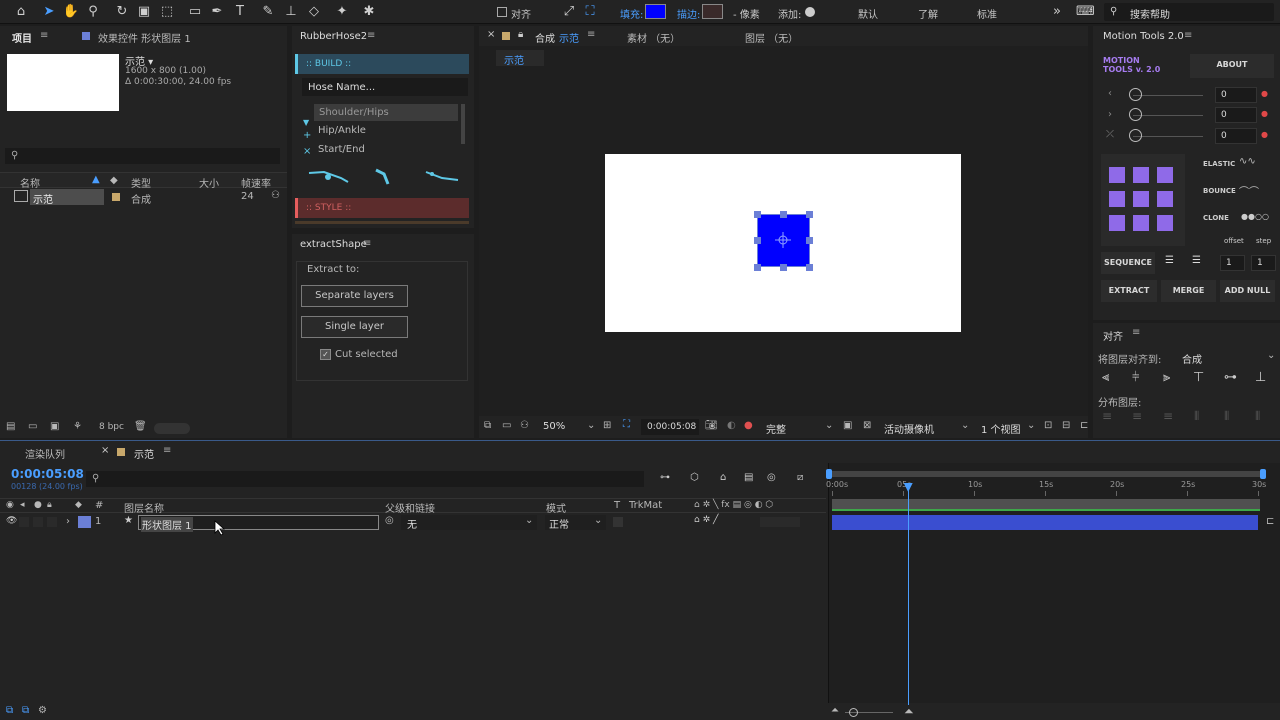 This screenshot has height=720, width=1280. I want to click on help-search: ⚲ 搜索帮助, so click(1189, 12).